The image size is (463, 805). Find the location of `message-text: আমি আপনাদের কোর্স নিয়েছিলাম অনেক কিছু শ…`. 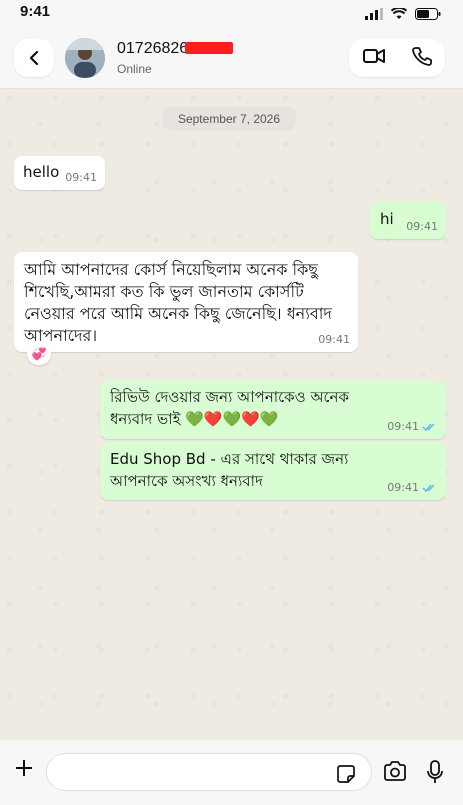

message-text: আমি আপনাদের কোর্স নিয়েছিলাম অনেক কিছু শ… is located at coordinates (178, 302).